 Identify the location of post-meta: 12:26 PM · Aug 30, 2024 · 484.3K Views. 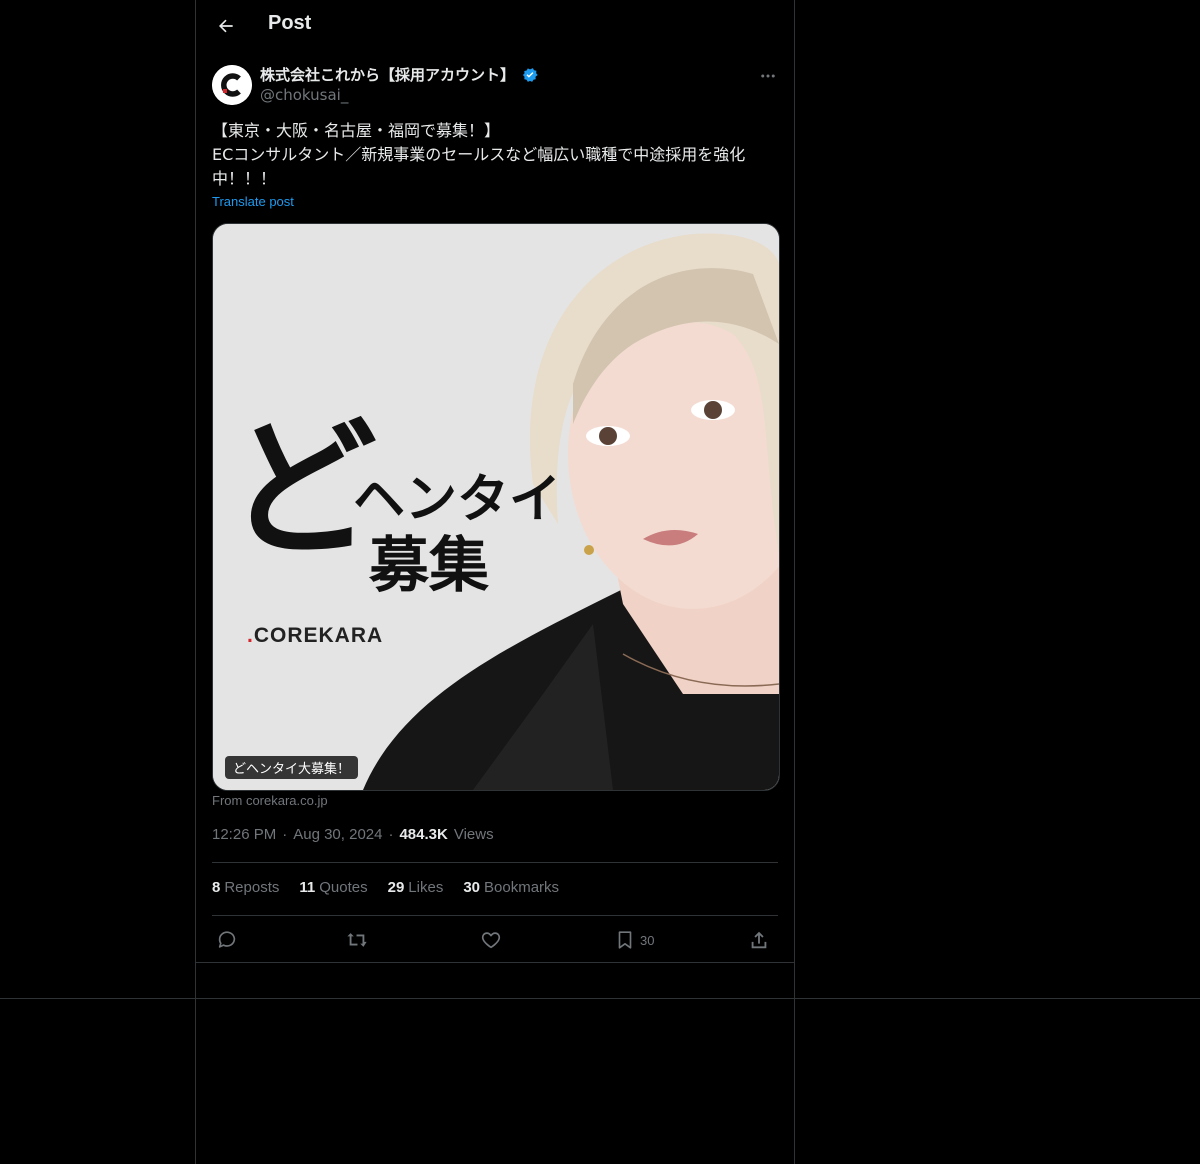
(353, 834).